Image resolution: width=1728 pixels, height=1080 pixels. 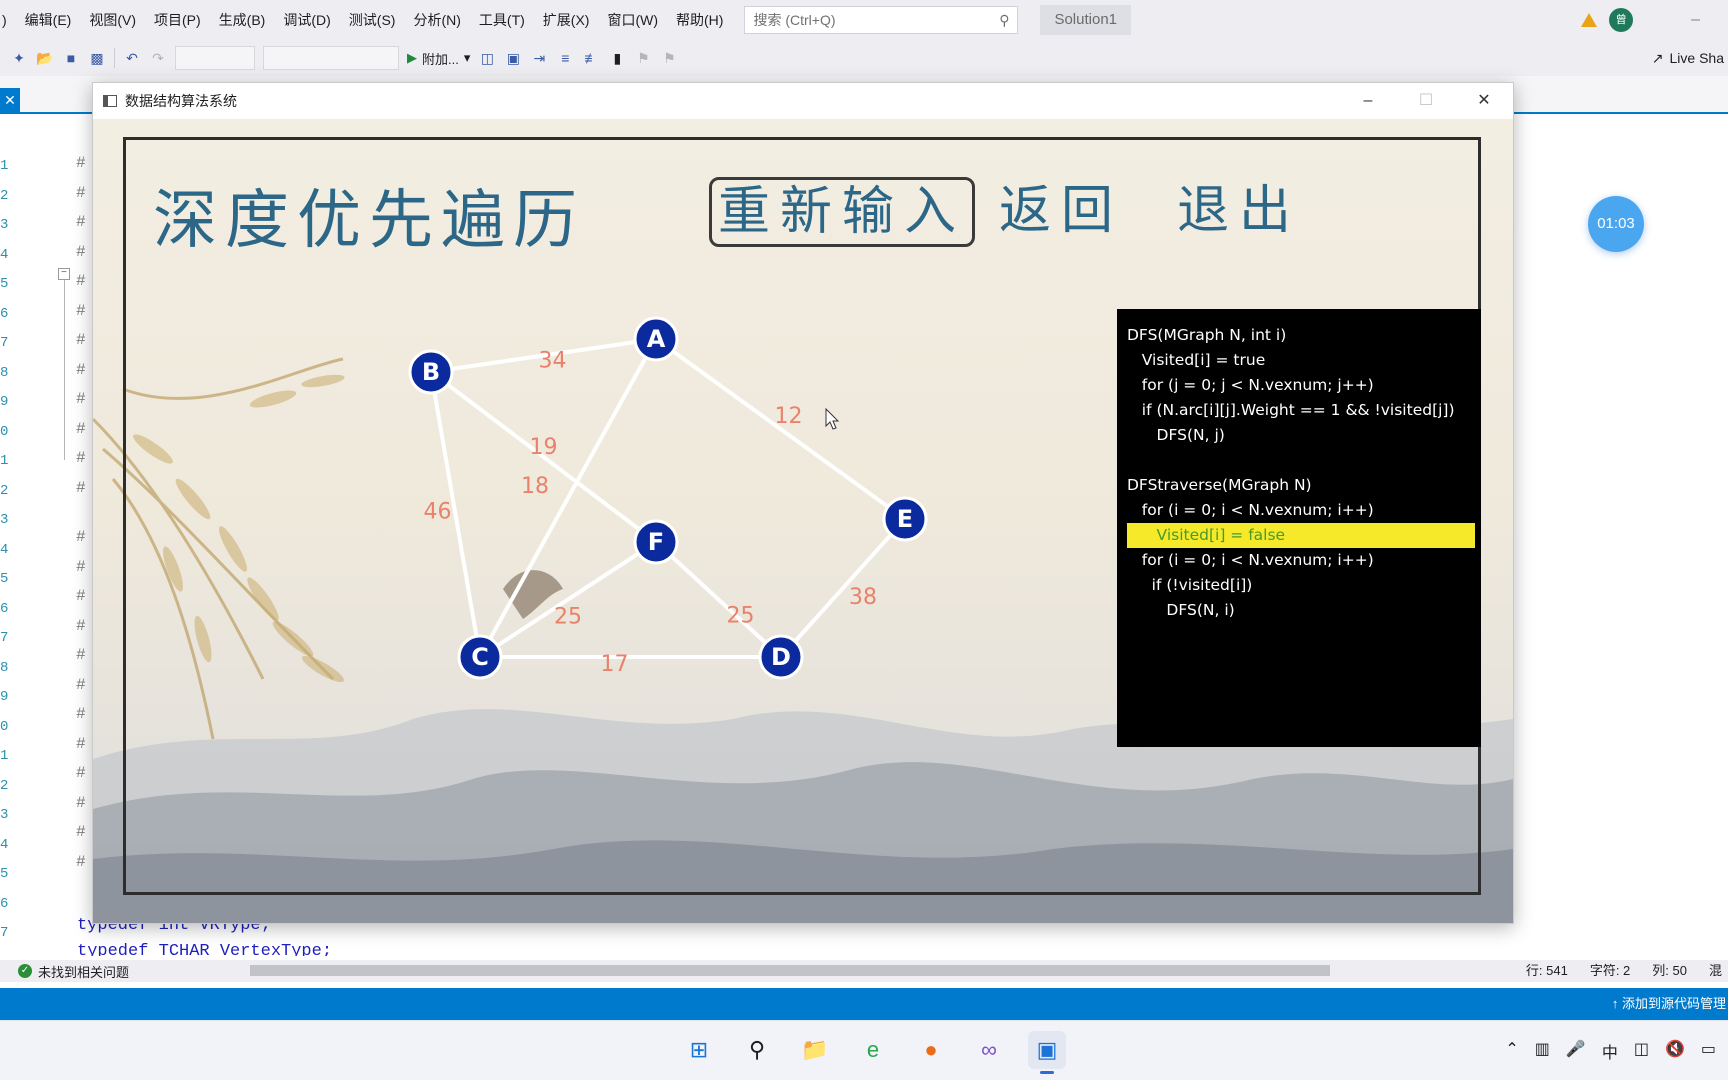 What do you see at coordinates (1484, 101) in the screenshot?
I see `close-button: ✕` at bounding box center [1484, 101].